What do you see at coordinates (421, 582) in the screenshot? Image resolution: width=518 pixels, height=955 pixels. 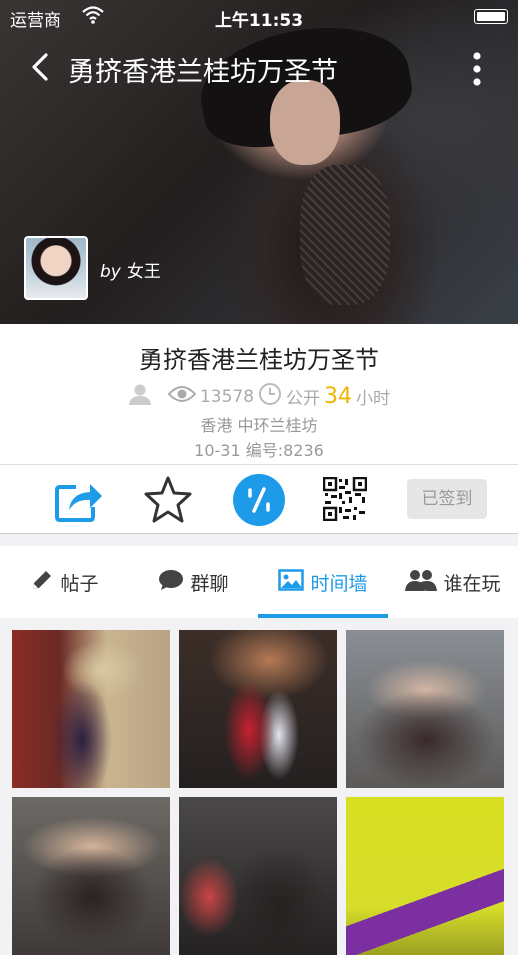 I see `people-icon` at bounding box center [421, 582].